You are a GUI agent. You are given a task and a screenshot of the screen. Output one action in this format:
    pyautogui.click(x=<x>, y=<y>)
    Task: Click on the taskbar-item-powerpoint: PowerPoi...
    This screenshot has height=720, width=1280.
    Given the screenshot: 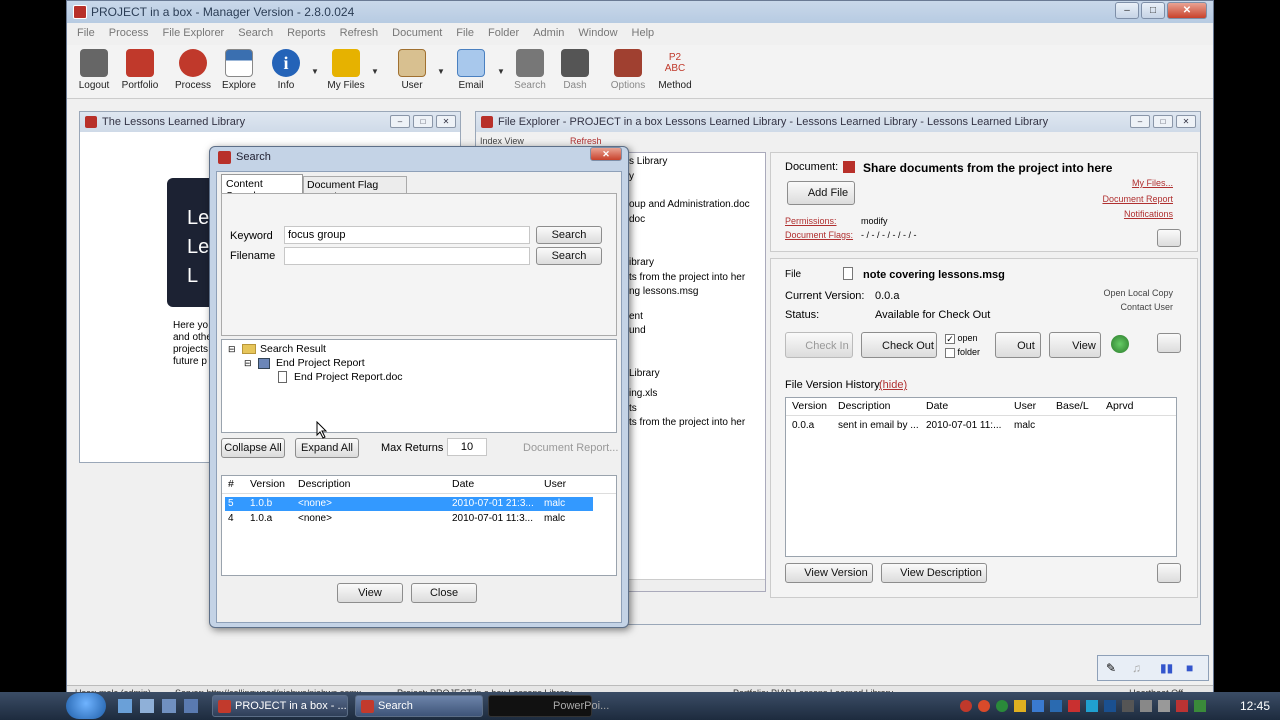 What is the action you would take?
    pyautogui.click(x=548, y=706)
    